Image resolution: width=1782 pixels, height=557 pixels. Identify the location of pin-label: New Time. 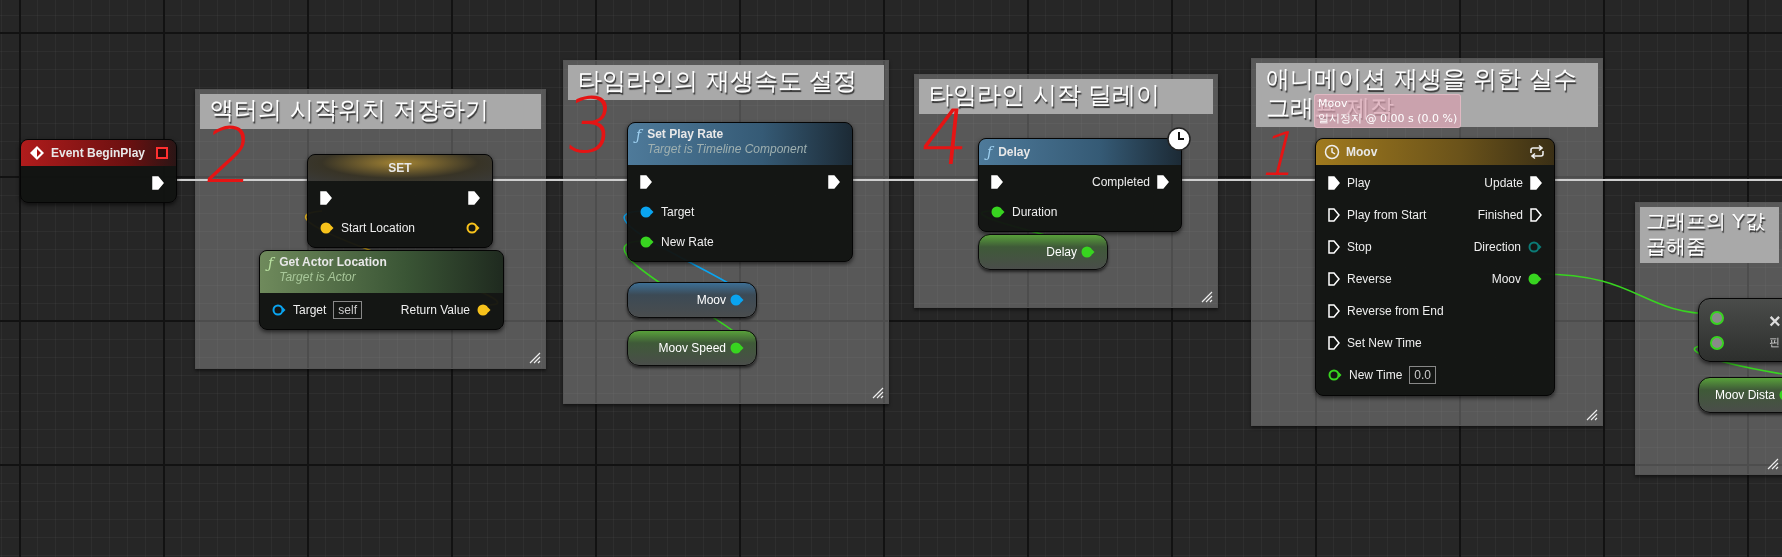
(1376, 375).